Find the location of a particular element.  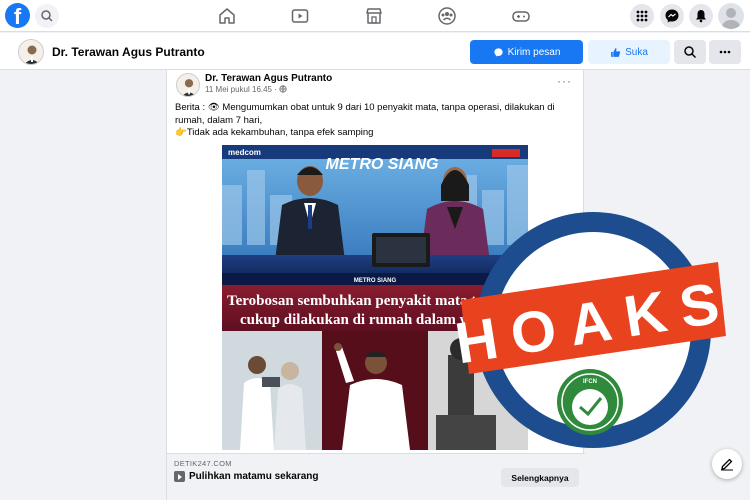

like-page-button: Suka is located at coordinates (629, 52).